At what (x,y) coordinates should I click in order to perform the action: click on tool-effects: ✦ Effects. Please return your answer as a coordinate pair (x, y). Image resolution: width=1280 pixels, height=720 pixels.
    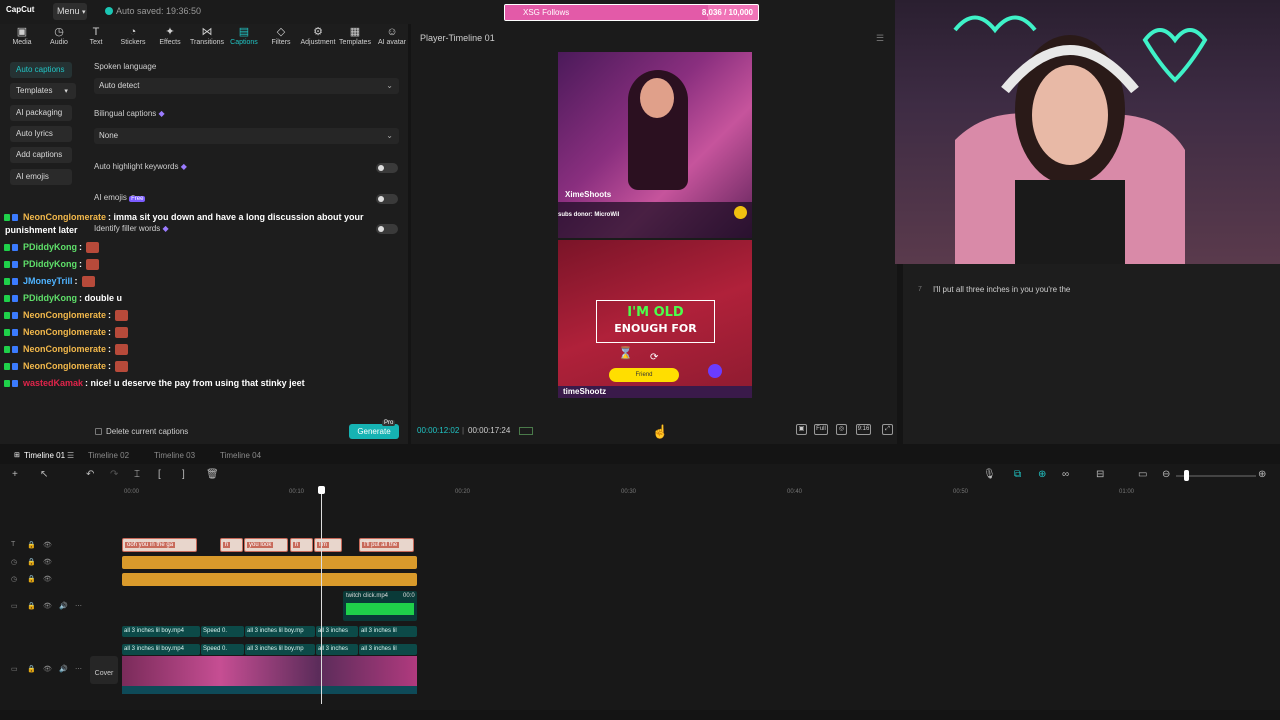
    Looking at the image, I should click on (170, 36).